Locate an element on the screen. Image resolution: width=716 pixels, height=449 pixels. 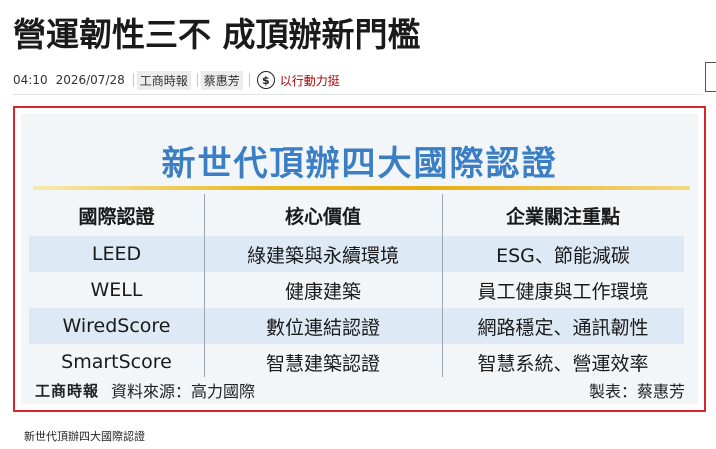
infographic-title: 新世代頂辦四大國際認證 is located at coordinates (359, 164).